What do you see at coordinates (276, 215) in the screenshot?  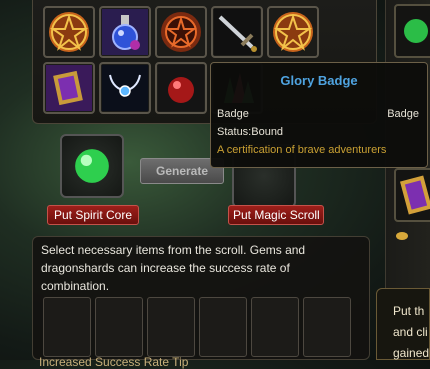 I see `put-magic-scroll-button: Put Magic Scroll` at bounding box center [276, 215].